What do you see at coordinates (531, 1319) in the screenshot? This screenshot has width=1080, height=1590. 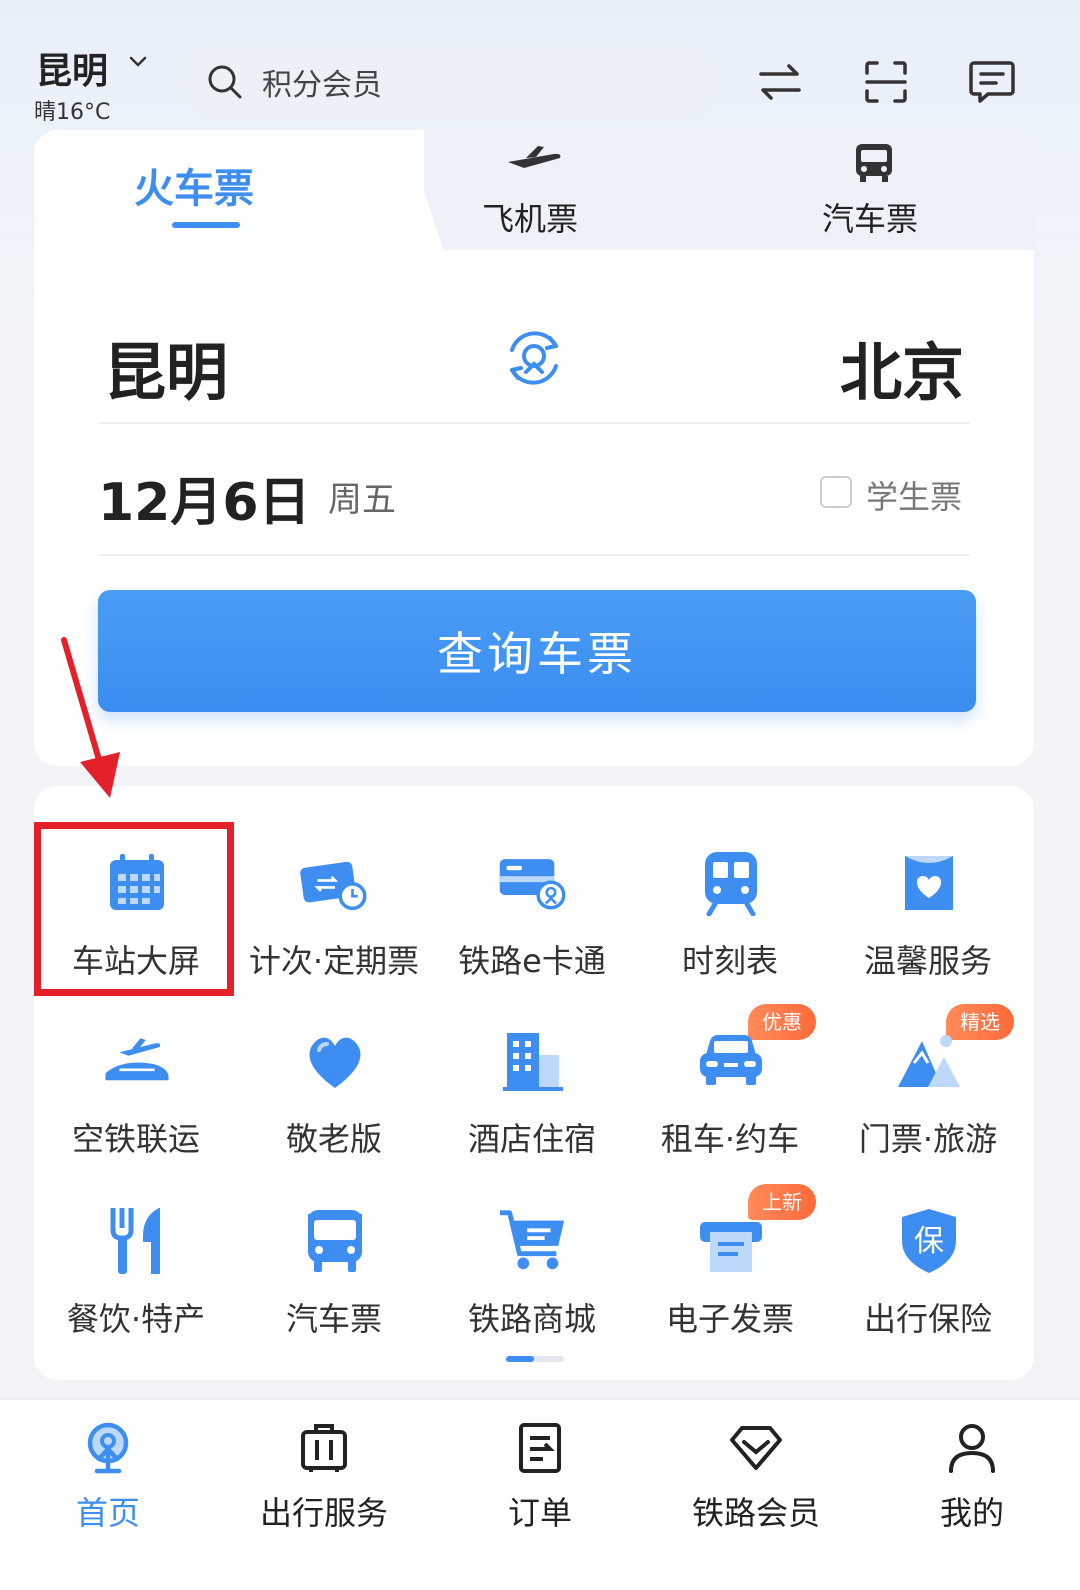 I see `service-label: 铁路商城` at bounding box center [531, 1319].